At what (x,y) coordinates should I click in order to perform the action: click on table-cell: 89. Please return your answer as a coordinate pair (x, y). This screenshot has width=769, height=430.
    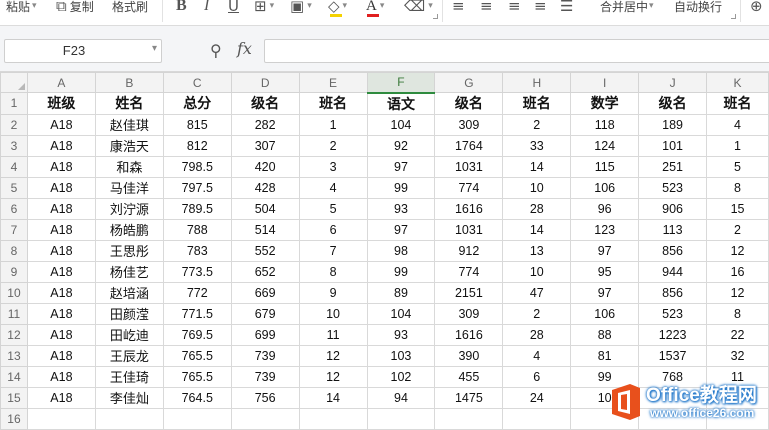
    Looking at the image, I should click on (401, 292).